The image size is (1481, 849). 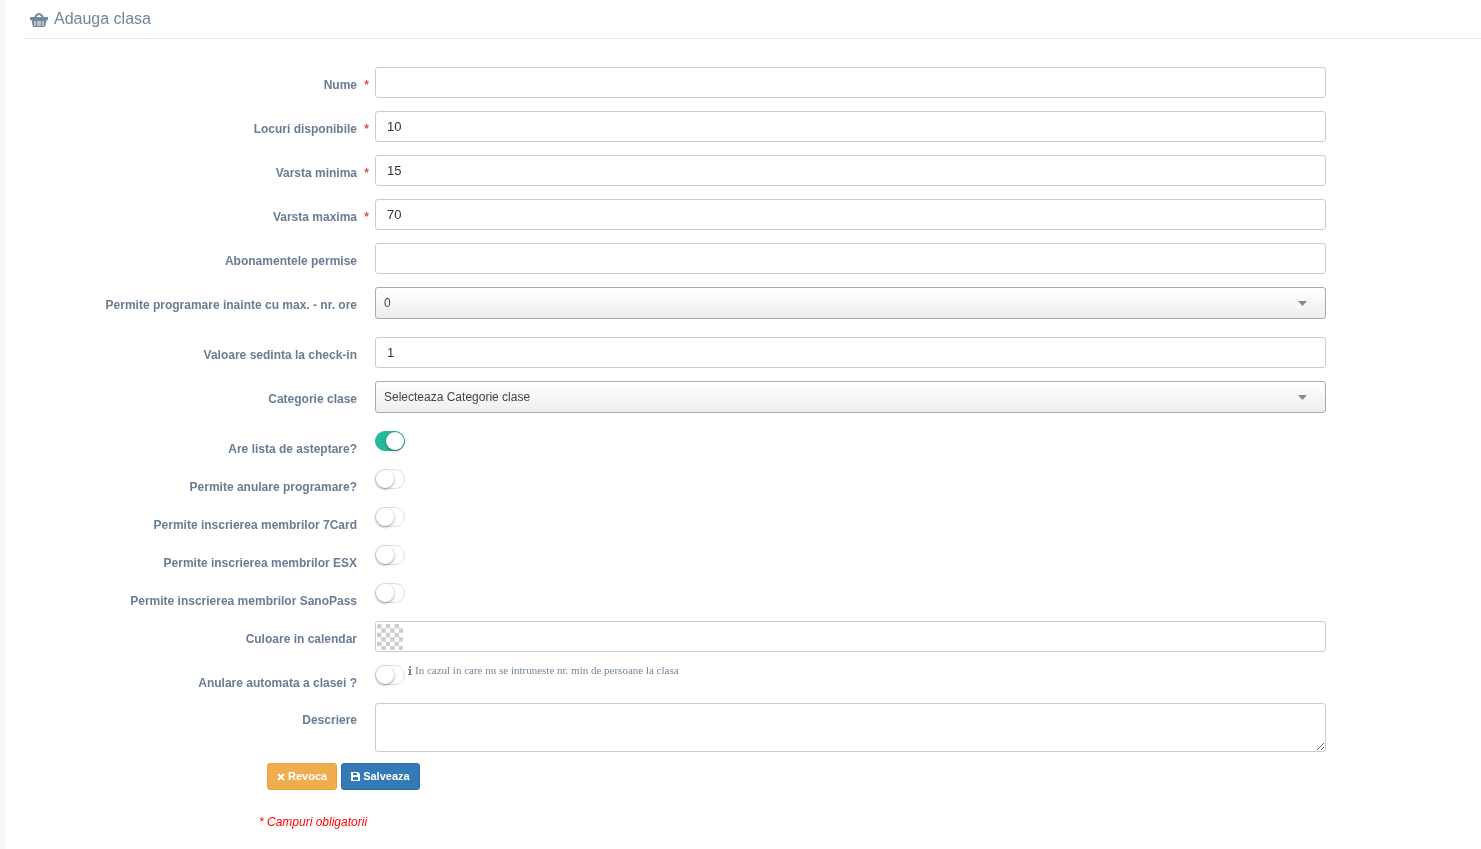 I want to click on text-field: 10, so click(x=850, y=126).